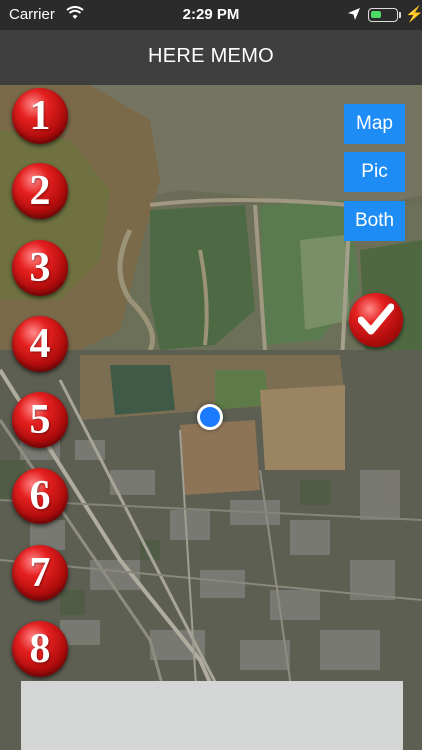 Image resolution: width=422 pixels, height=750 pixels. Describe the element at coordinates (210, 417) in the screenshot. I see `user-location-dot` at that location.